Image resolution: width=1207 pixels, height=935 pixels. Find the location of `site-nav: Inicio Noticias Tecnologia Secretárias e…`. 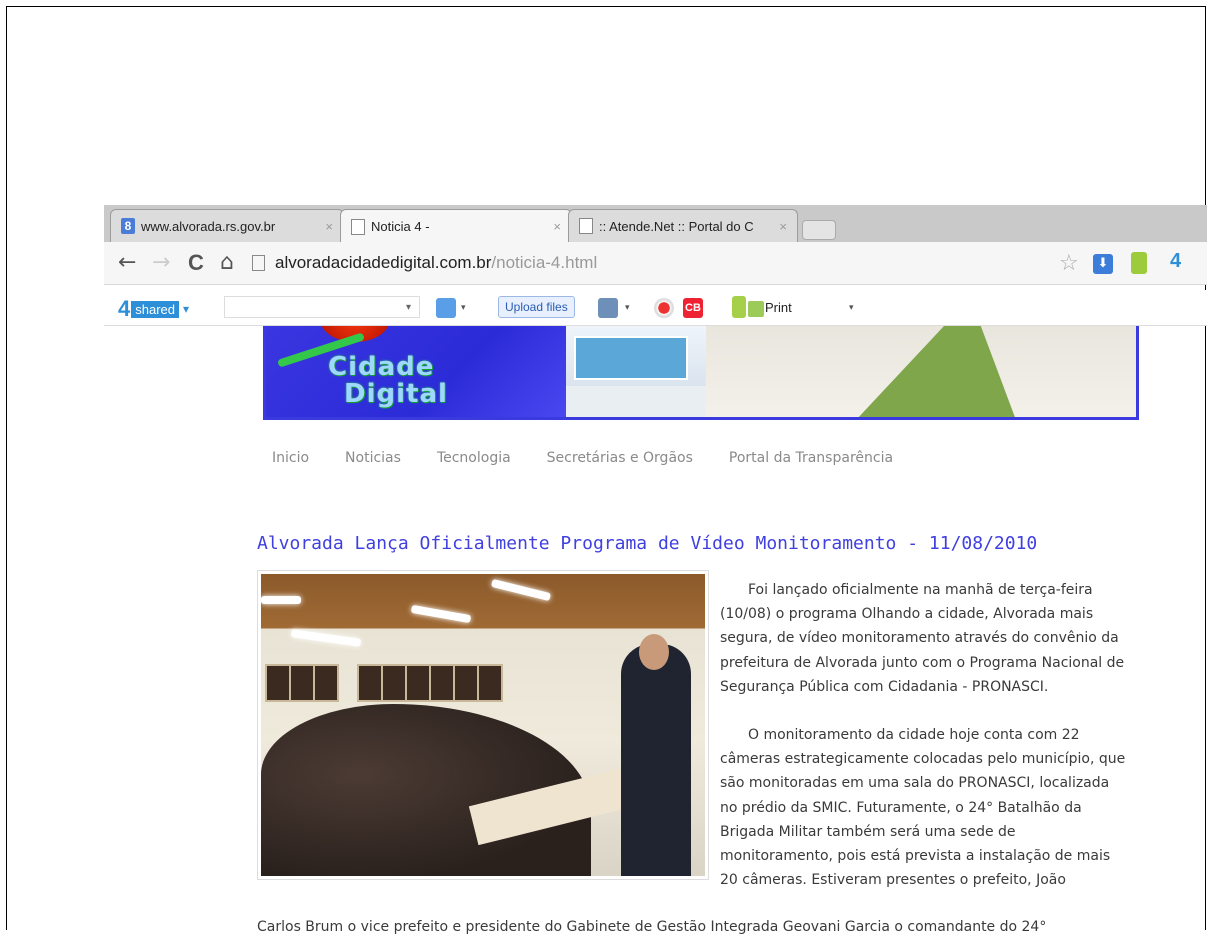

site-nav: Inicio Noticias Tecnologia Secretárias e… is located at coordinates (600, 458).